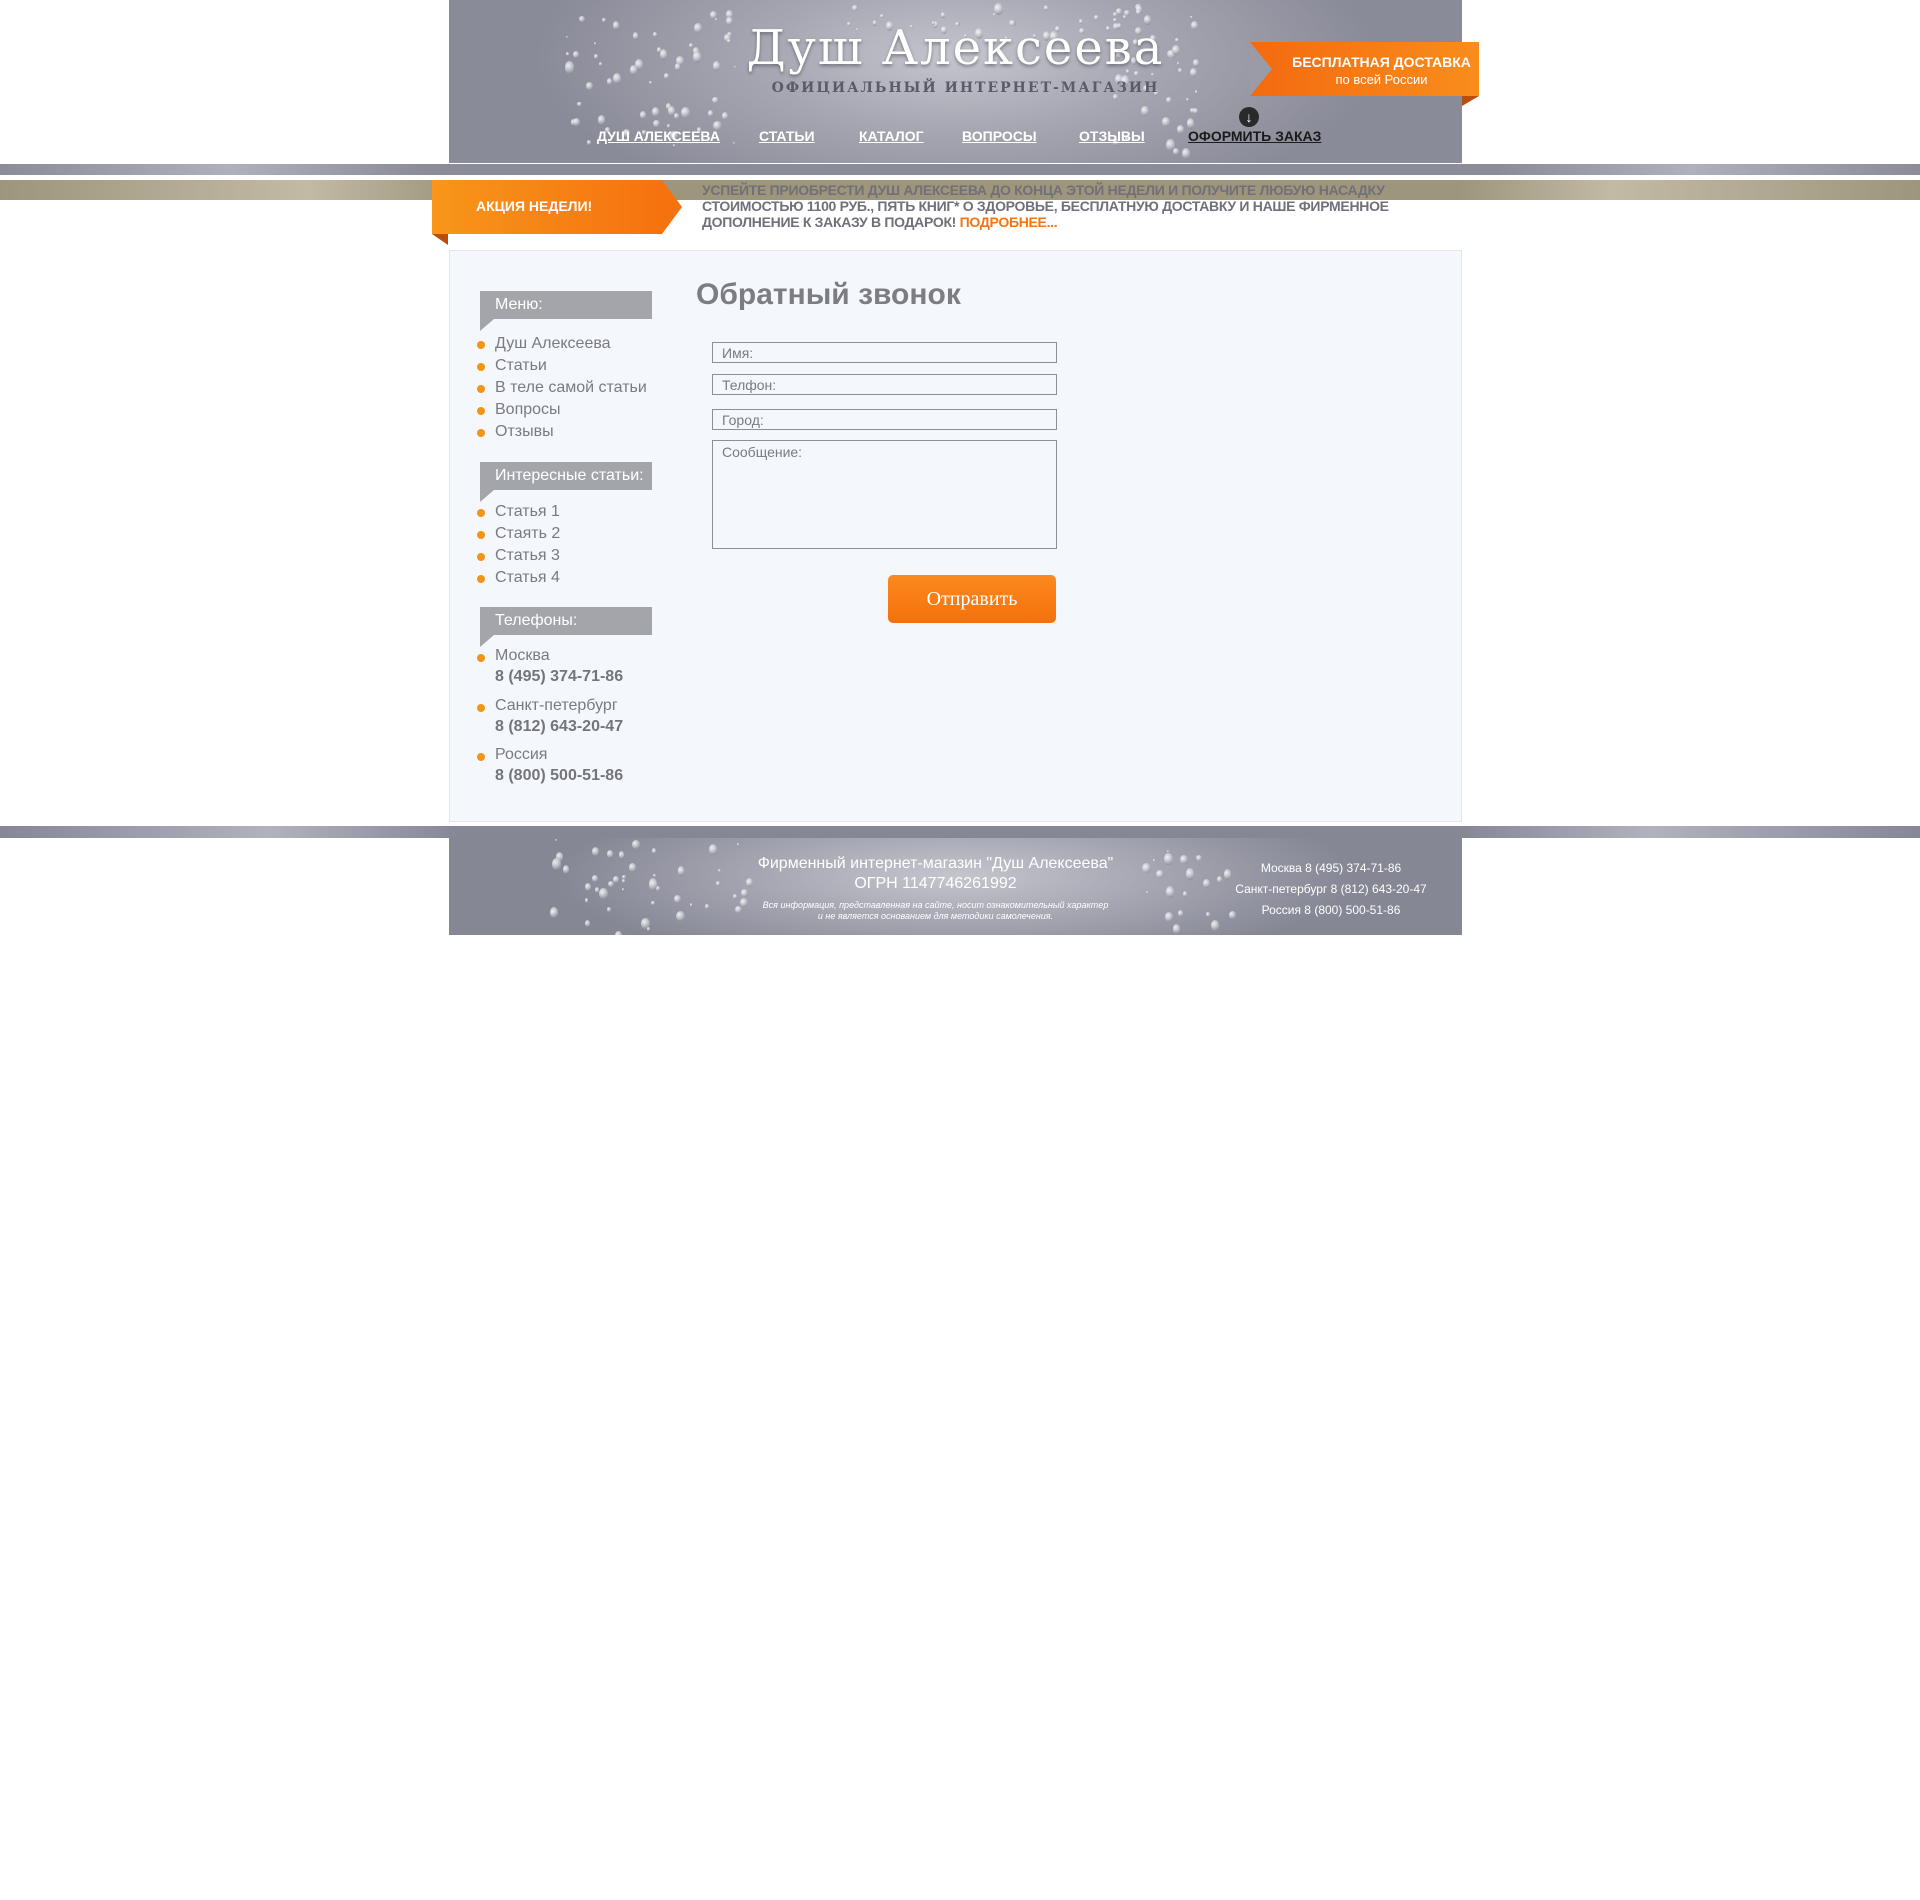 Image resolution: width=1920 pixels, height=1900 pixels. What do you see at coordinates (566, 476) in the screenshot?
I see `sidebar-articles-title: Интересные статьи:` at bounding box center [566, 476].